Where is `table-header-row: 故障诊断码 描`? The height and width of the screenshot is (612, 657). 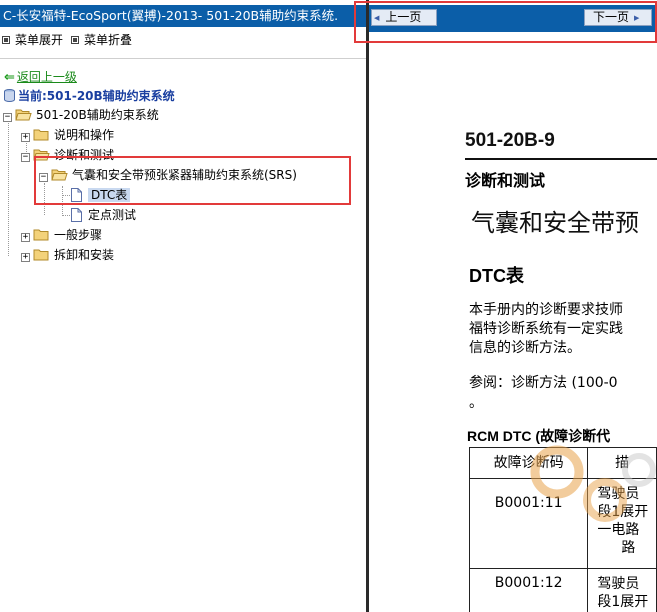
table-header-row: 故障诊断码 描 is located at coordinates (562, 463).